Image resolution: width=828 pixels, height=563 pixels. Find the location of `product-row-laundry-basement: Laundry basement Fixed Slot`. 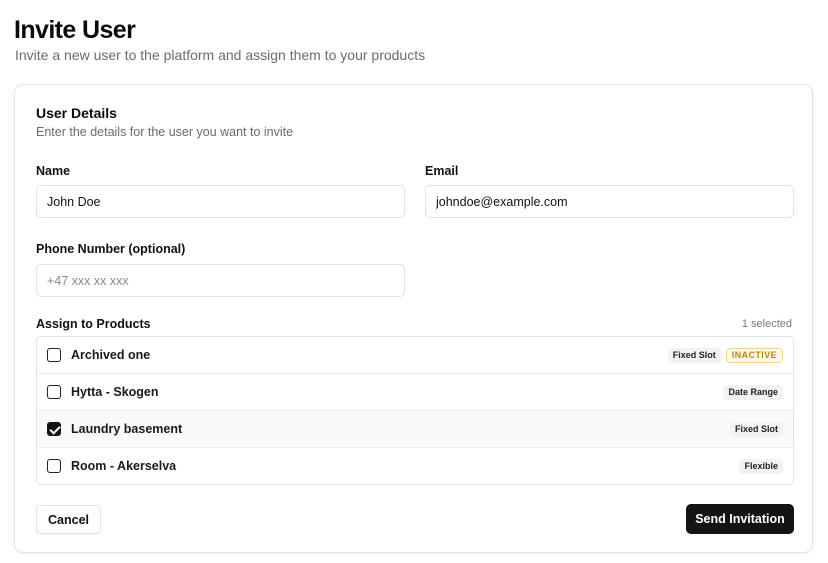

product-row-laundry-basement: Laundry basement Fixed Slot is located at coordinates (415, 429).